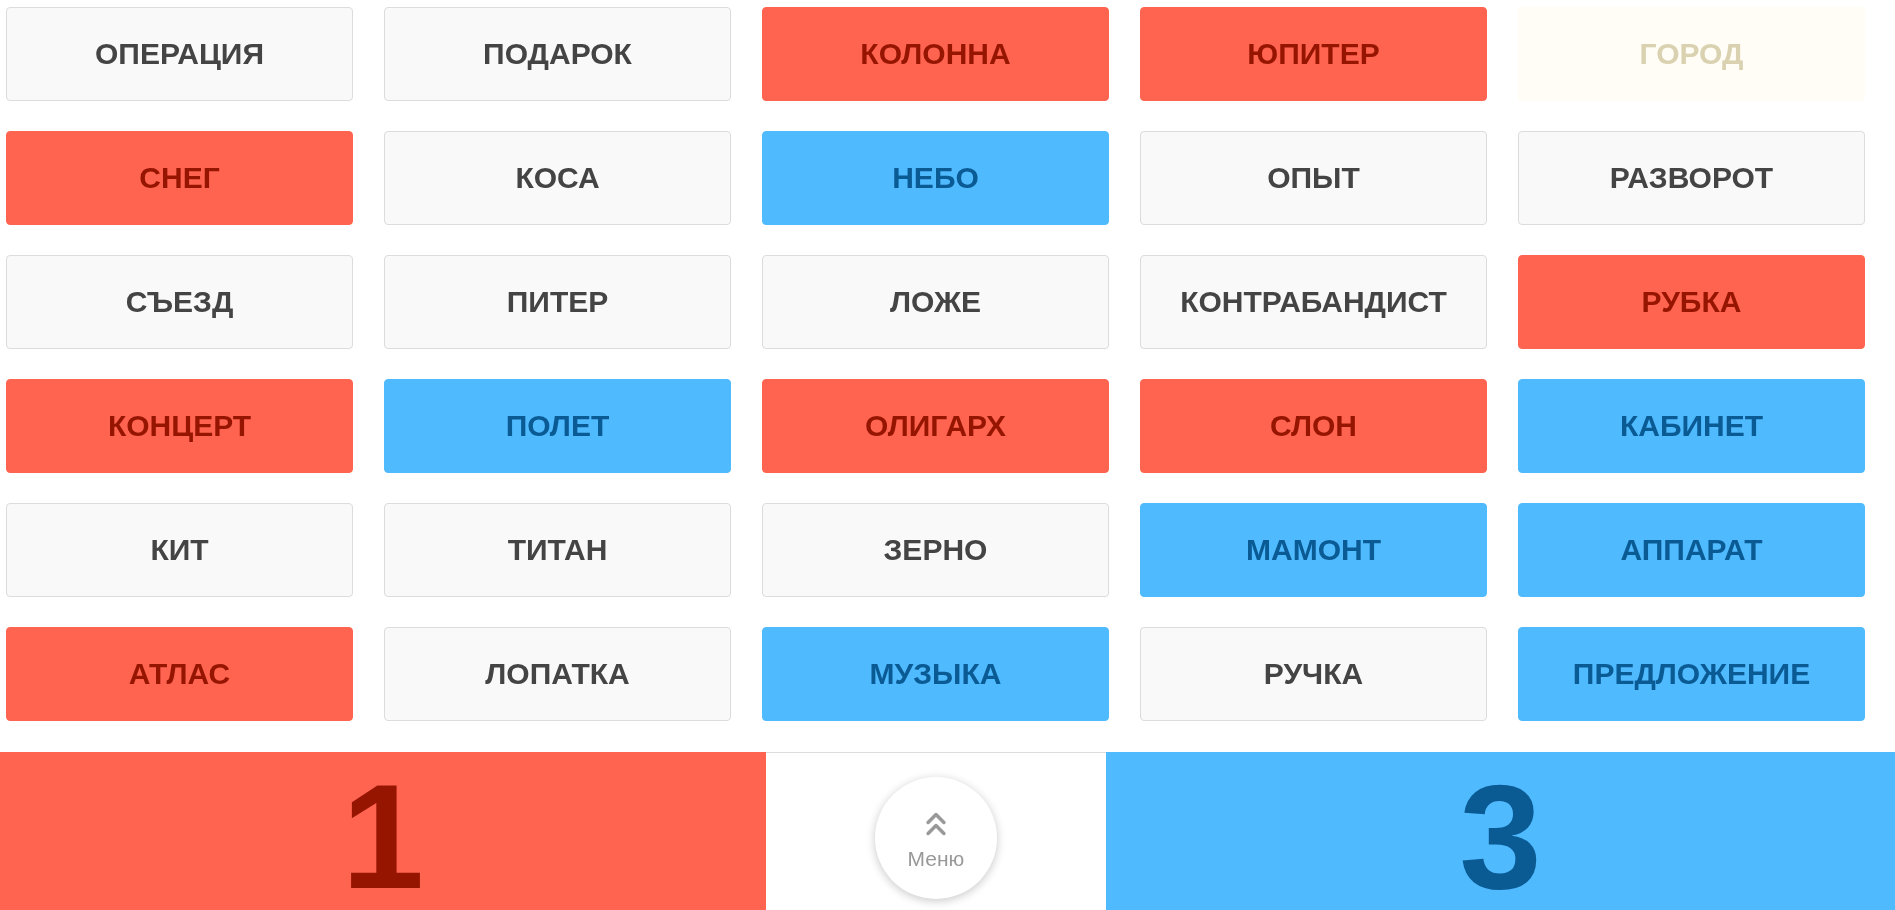 The height and width of the screenshot is (910, 1895). Describe the element at coordinates (1313, 178) in the screenshot. I see `word-card: ОПЫТ` at that location.